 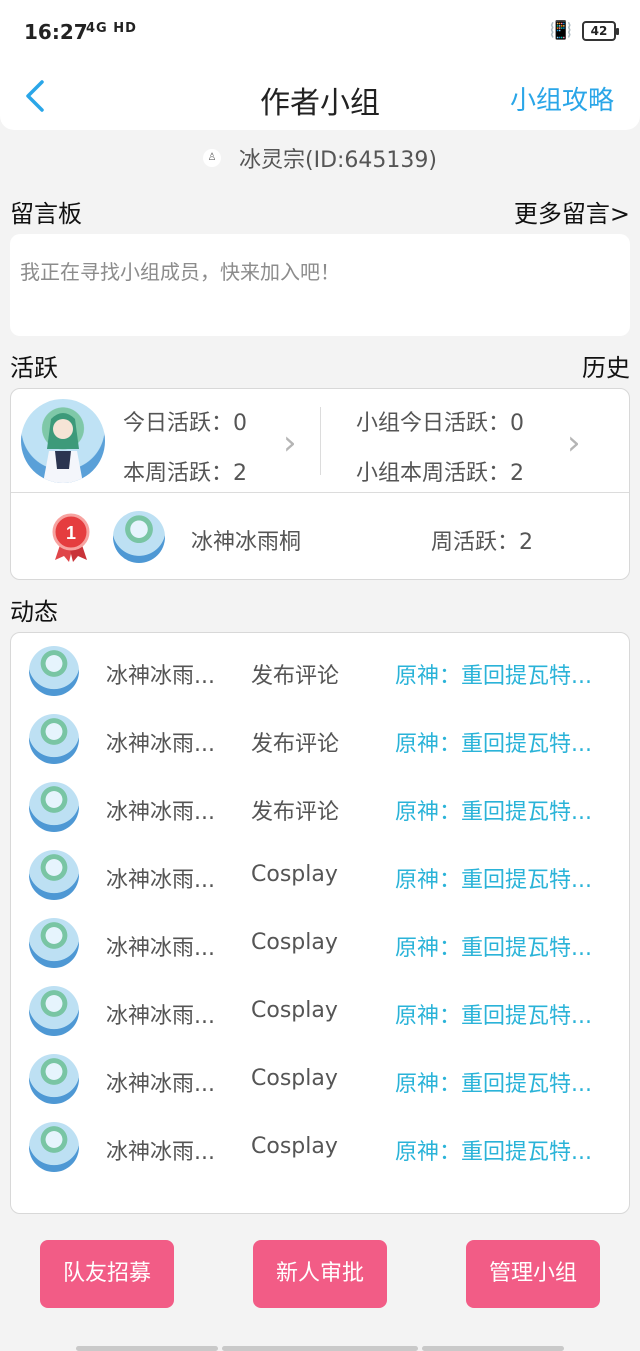 I want to click on medal-icon: 1, so click(x=71, y=537).